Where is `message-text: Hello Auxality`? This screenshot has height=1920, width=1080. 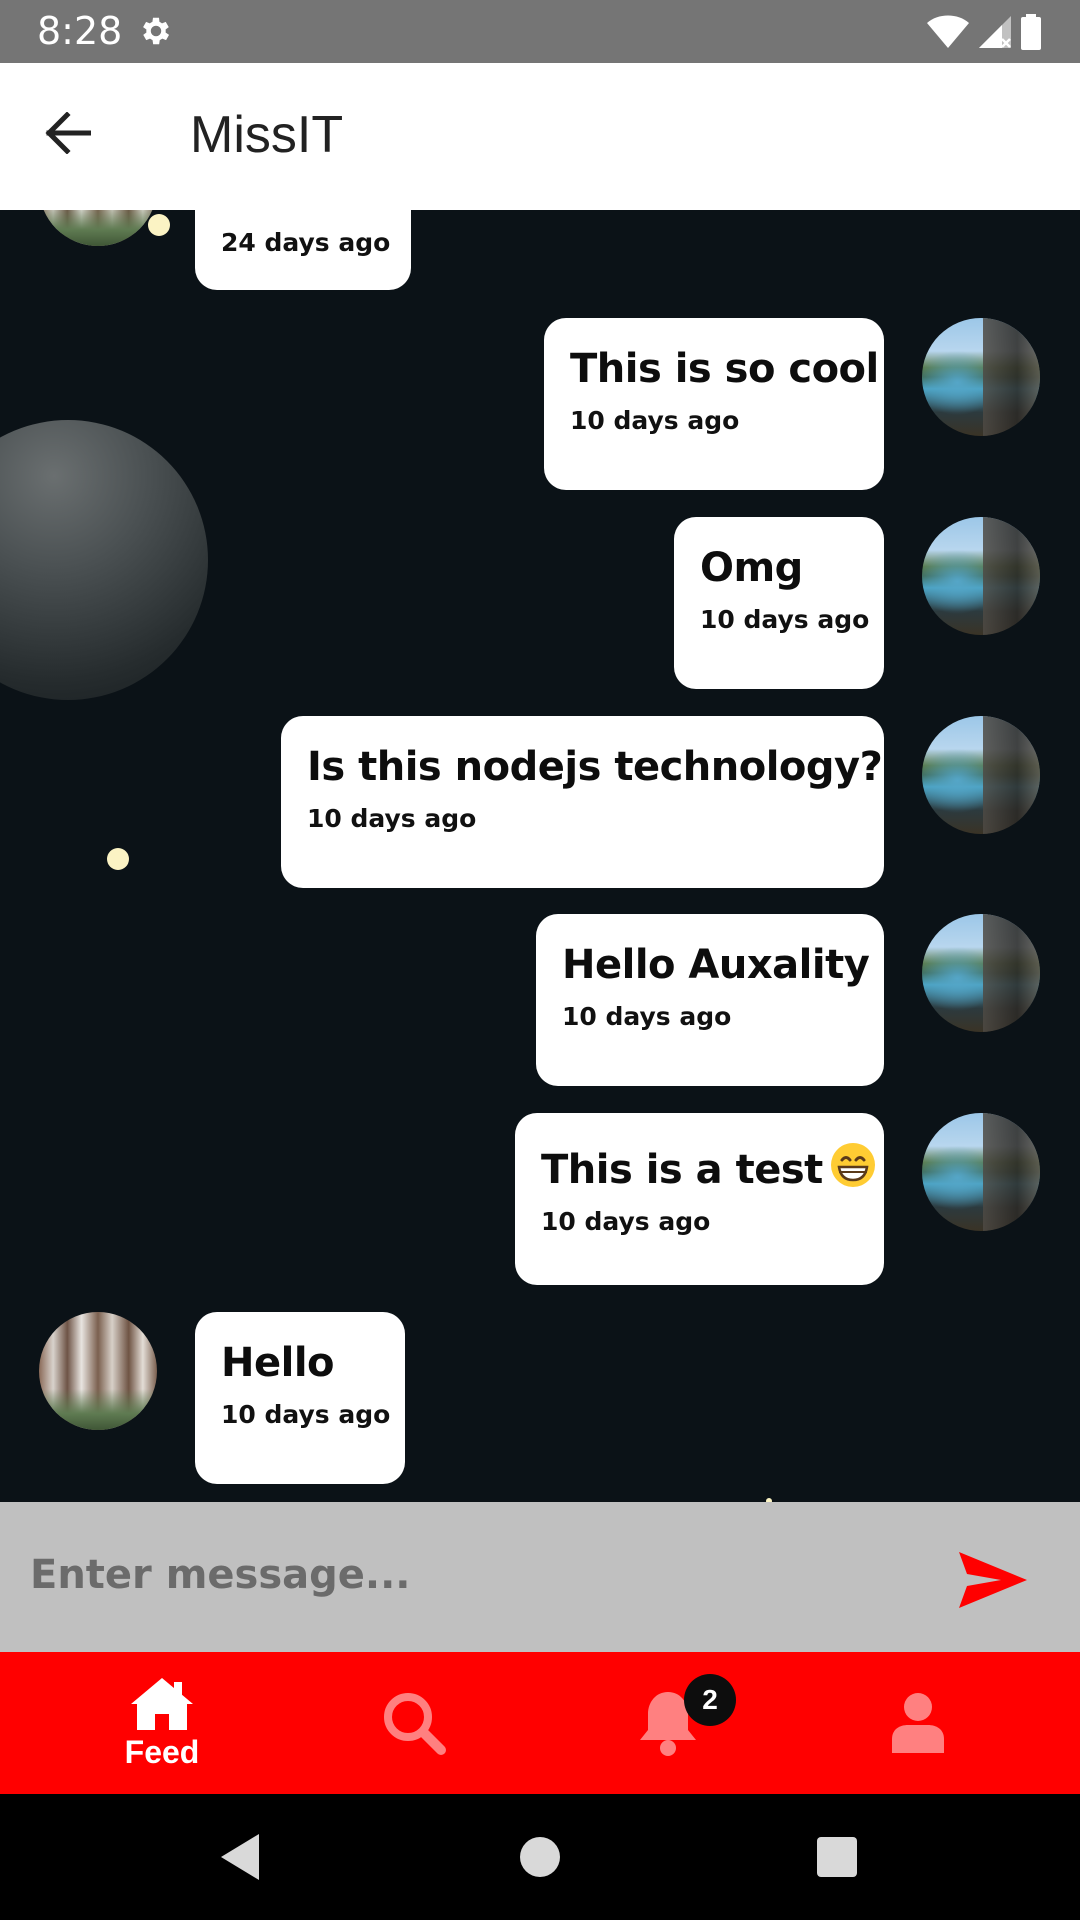 message-text: Hello Auxality is located at coordinates (716, 965).